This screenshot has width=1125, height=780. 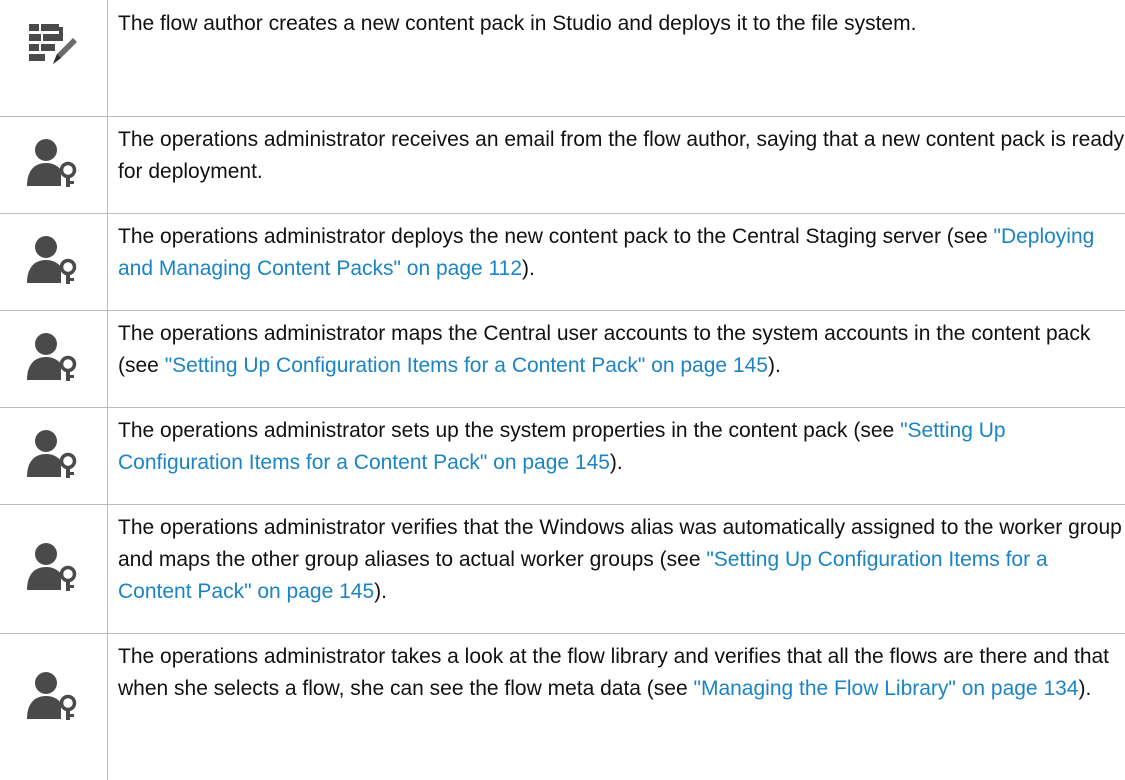 I want to click on flow-author-icon, so click(x=53, y=58).